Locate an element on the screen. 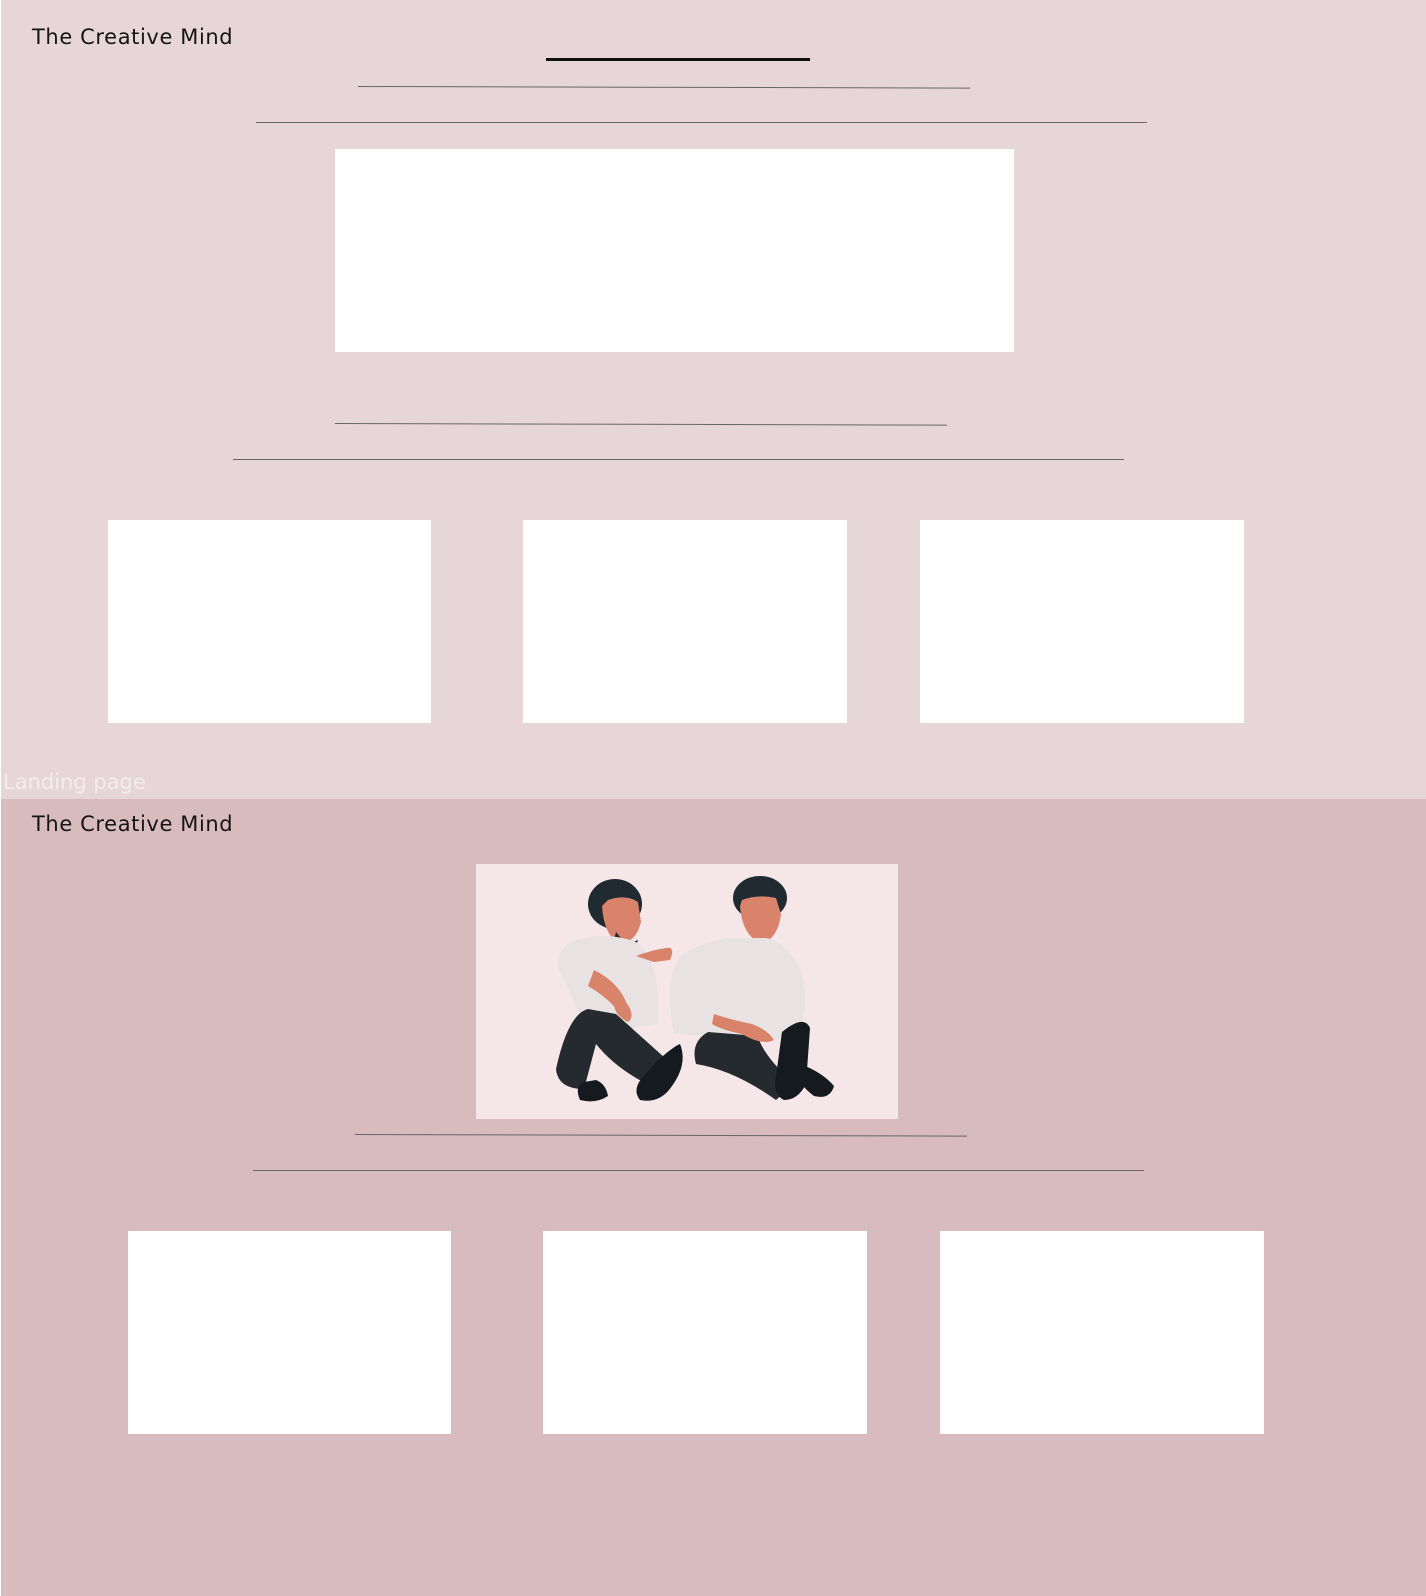 This screenshot has width=1426, height=1596. active-nav-underline is located at coordinates (678, 59).